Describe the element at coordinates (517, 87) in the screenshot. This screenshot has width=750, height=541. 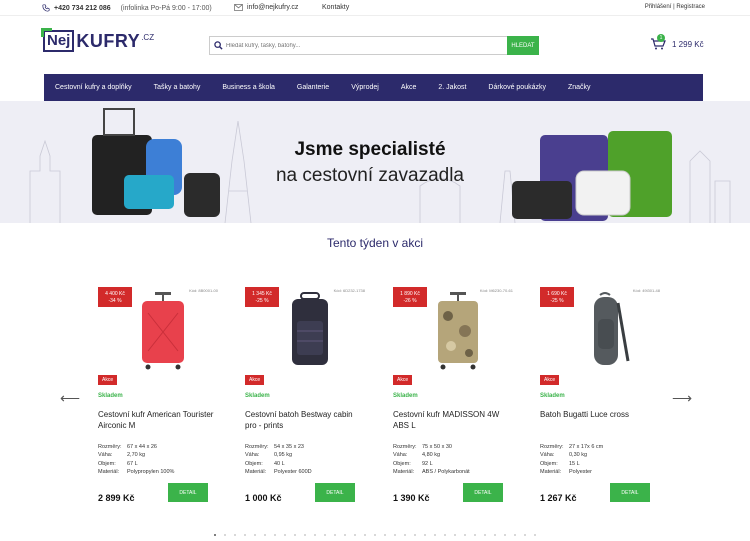
I see `nav-item-darkove-poukazky: Dárkové poukázky` at that location.